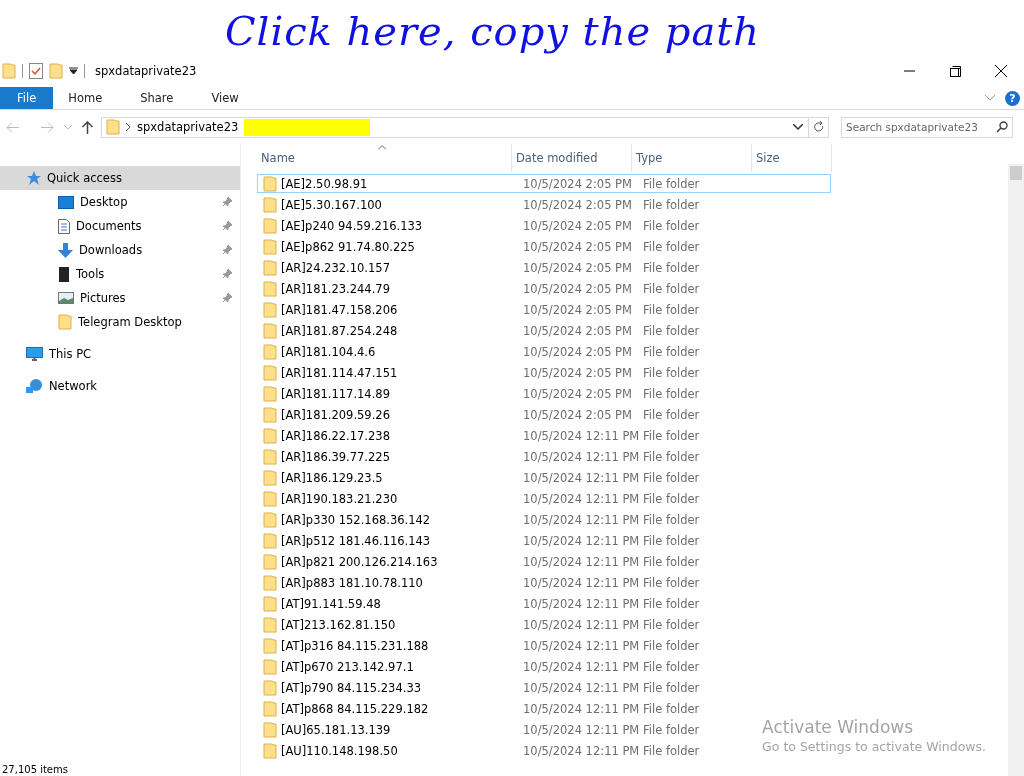  What do you see at coordinates (510, 456) in the screenshot?
I see `file-row: [AR]186.39.77.225 10/5/2024 12:11 PM File folder` at bounding box center [510, 456].